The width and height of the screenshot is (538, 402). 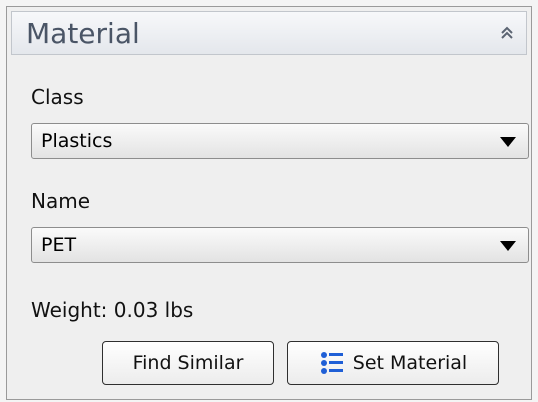 I want to click on find-similar-label: Find Similar, so click(x=188, y=363).